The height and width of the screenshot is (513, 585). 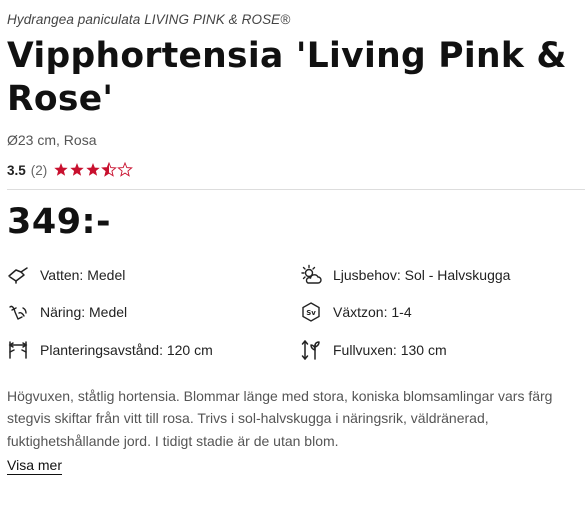 I want to click on fertilizer-icon, so click(x=18, y=312).